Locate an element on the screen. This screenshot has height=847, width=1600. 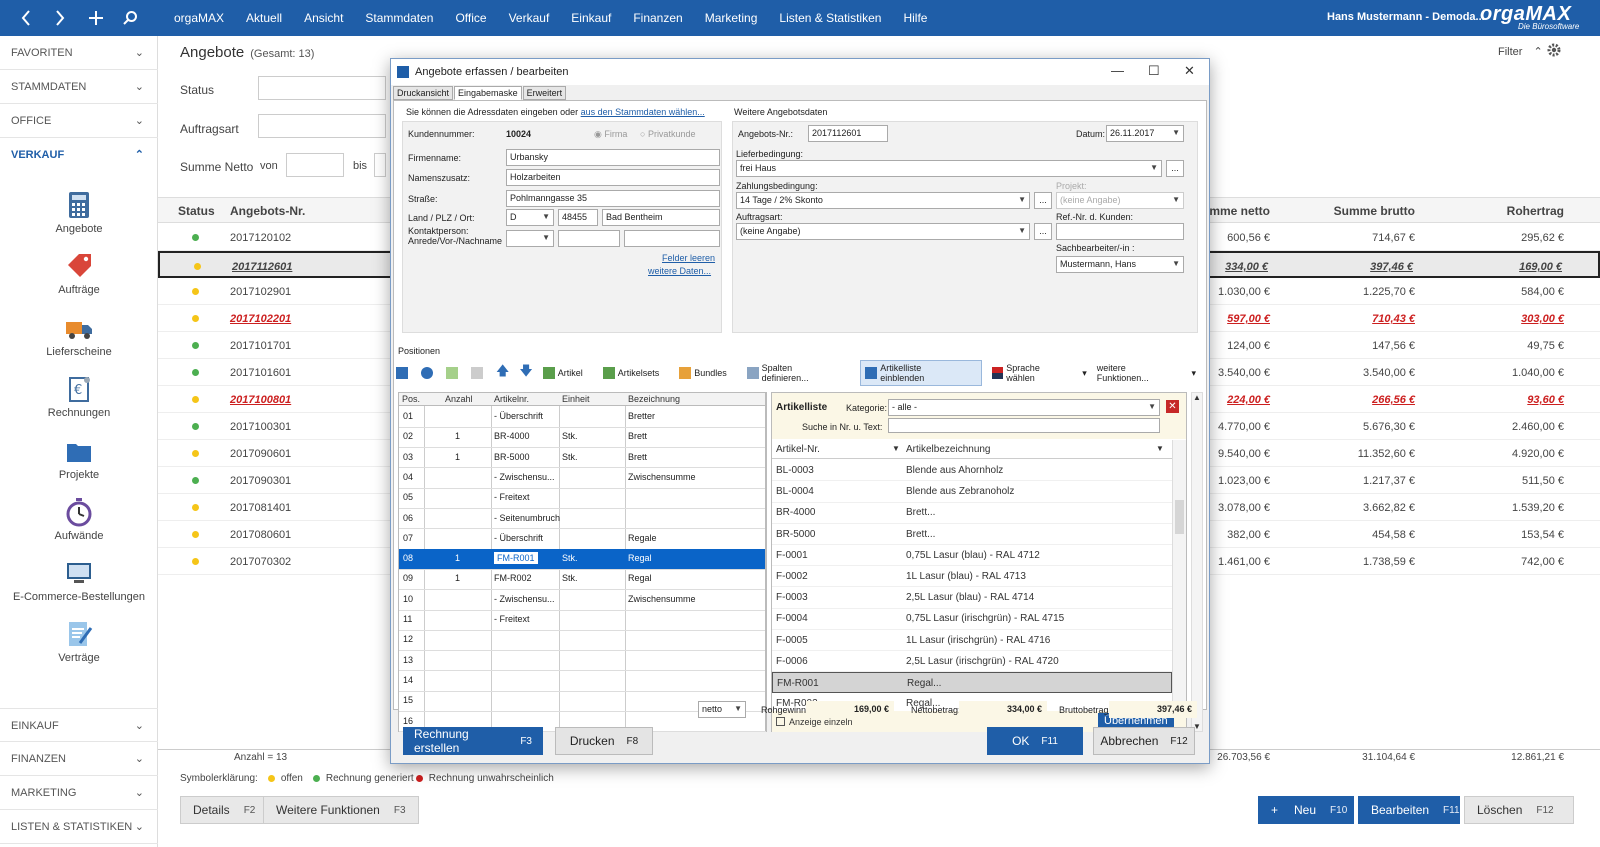
abbrechen-button: Abbrechen F12 is located at coordinates (1144, 741).